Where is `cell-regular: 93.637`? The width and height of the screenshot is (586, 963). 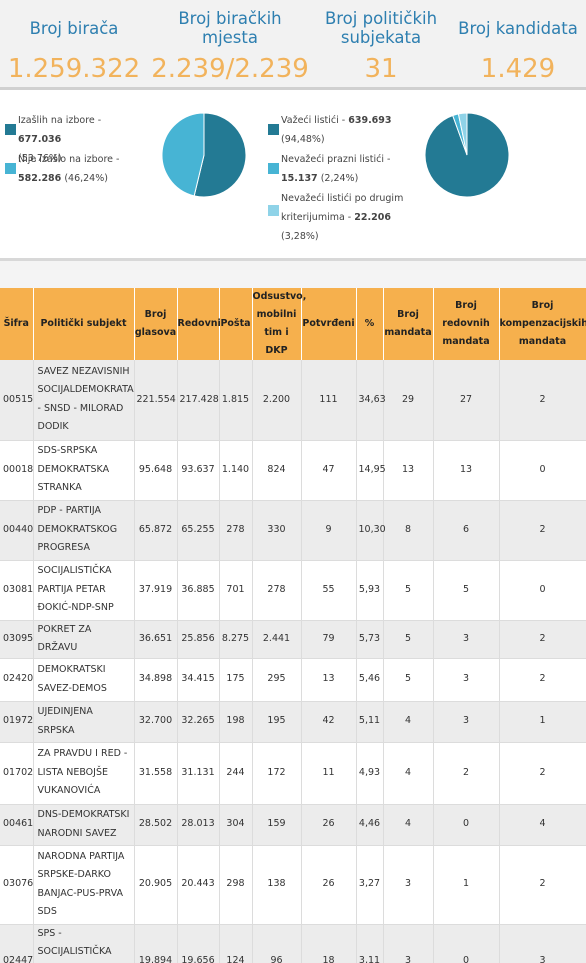 cell-regular: 93.637 is located at coordinates (198, 470).